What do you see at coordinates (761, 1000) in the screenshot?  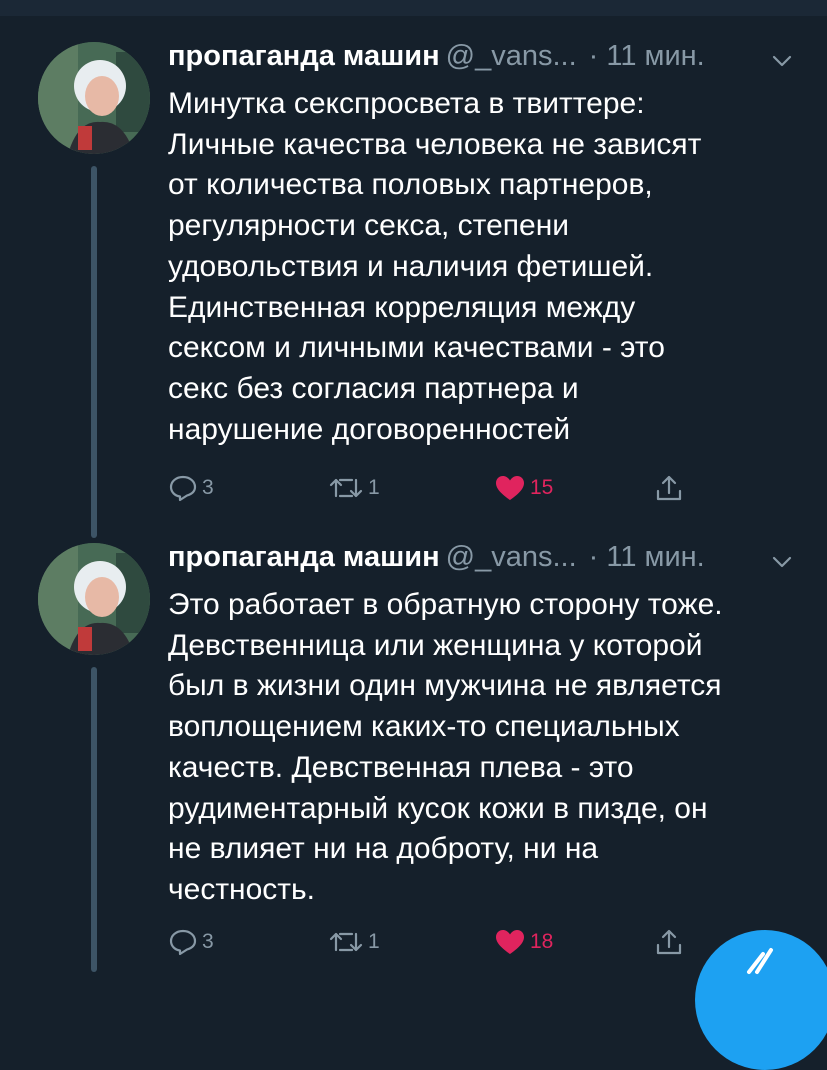 I see `compose-button` at bounding box center [761, 1000].